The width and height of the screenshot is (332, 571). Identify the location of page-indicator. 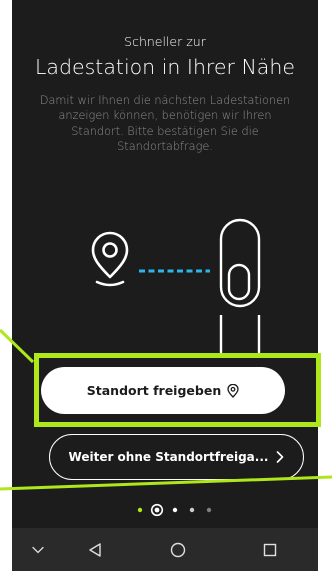
(174, 510).